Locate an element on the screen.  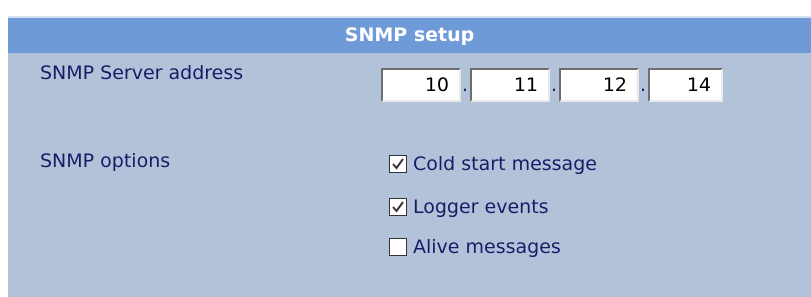
option-alive-messages: Alive messages is located at coordinates (475, 247).